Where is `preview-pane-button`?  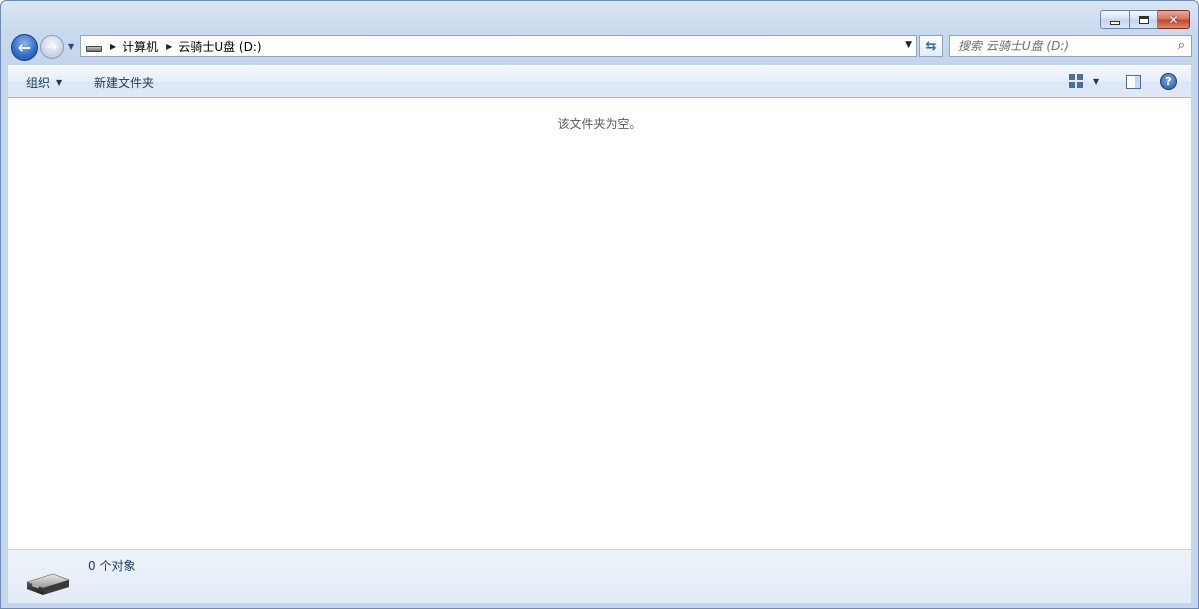
preview-pane-button is located at coordinates (1133, 82).